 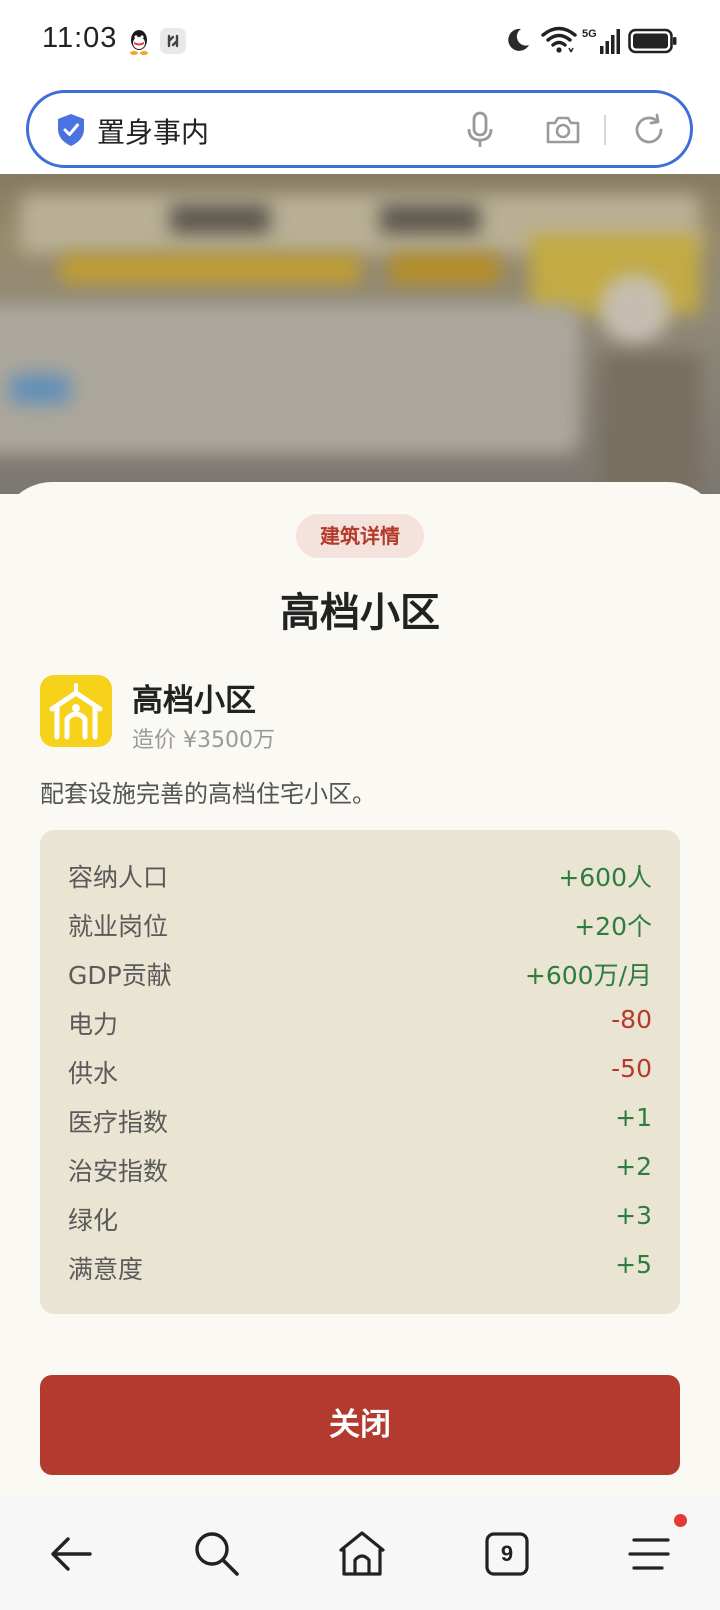 I want to click on residential-building-icon, so click(x=76, y=711).